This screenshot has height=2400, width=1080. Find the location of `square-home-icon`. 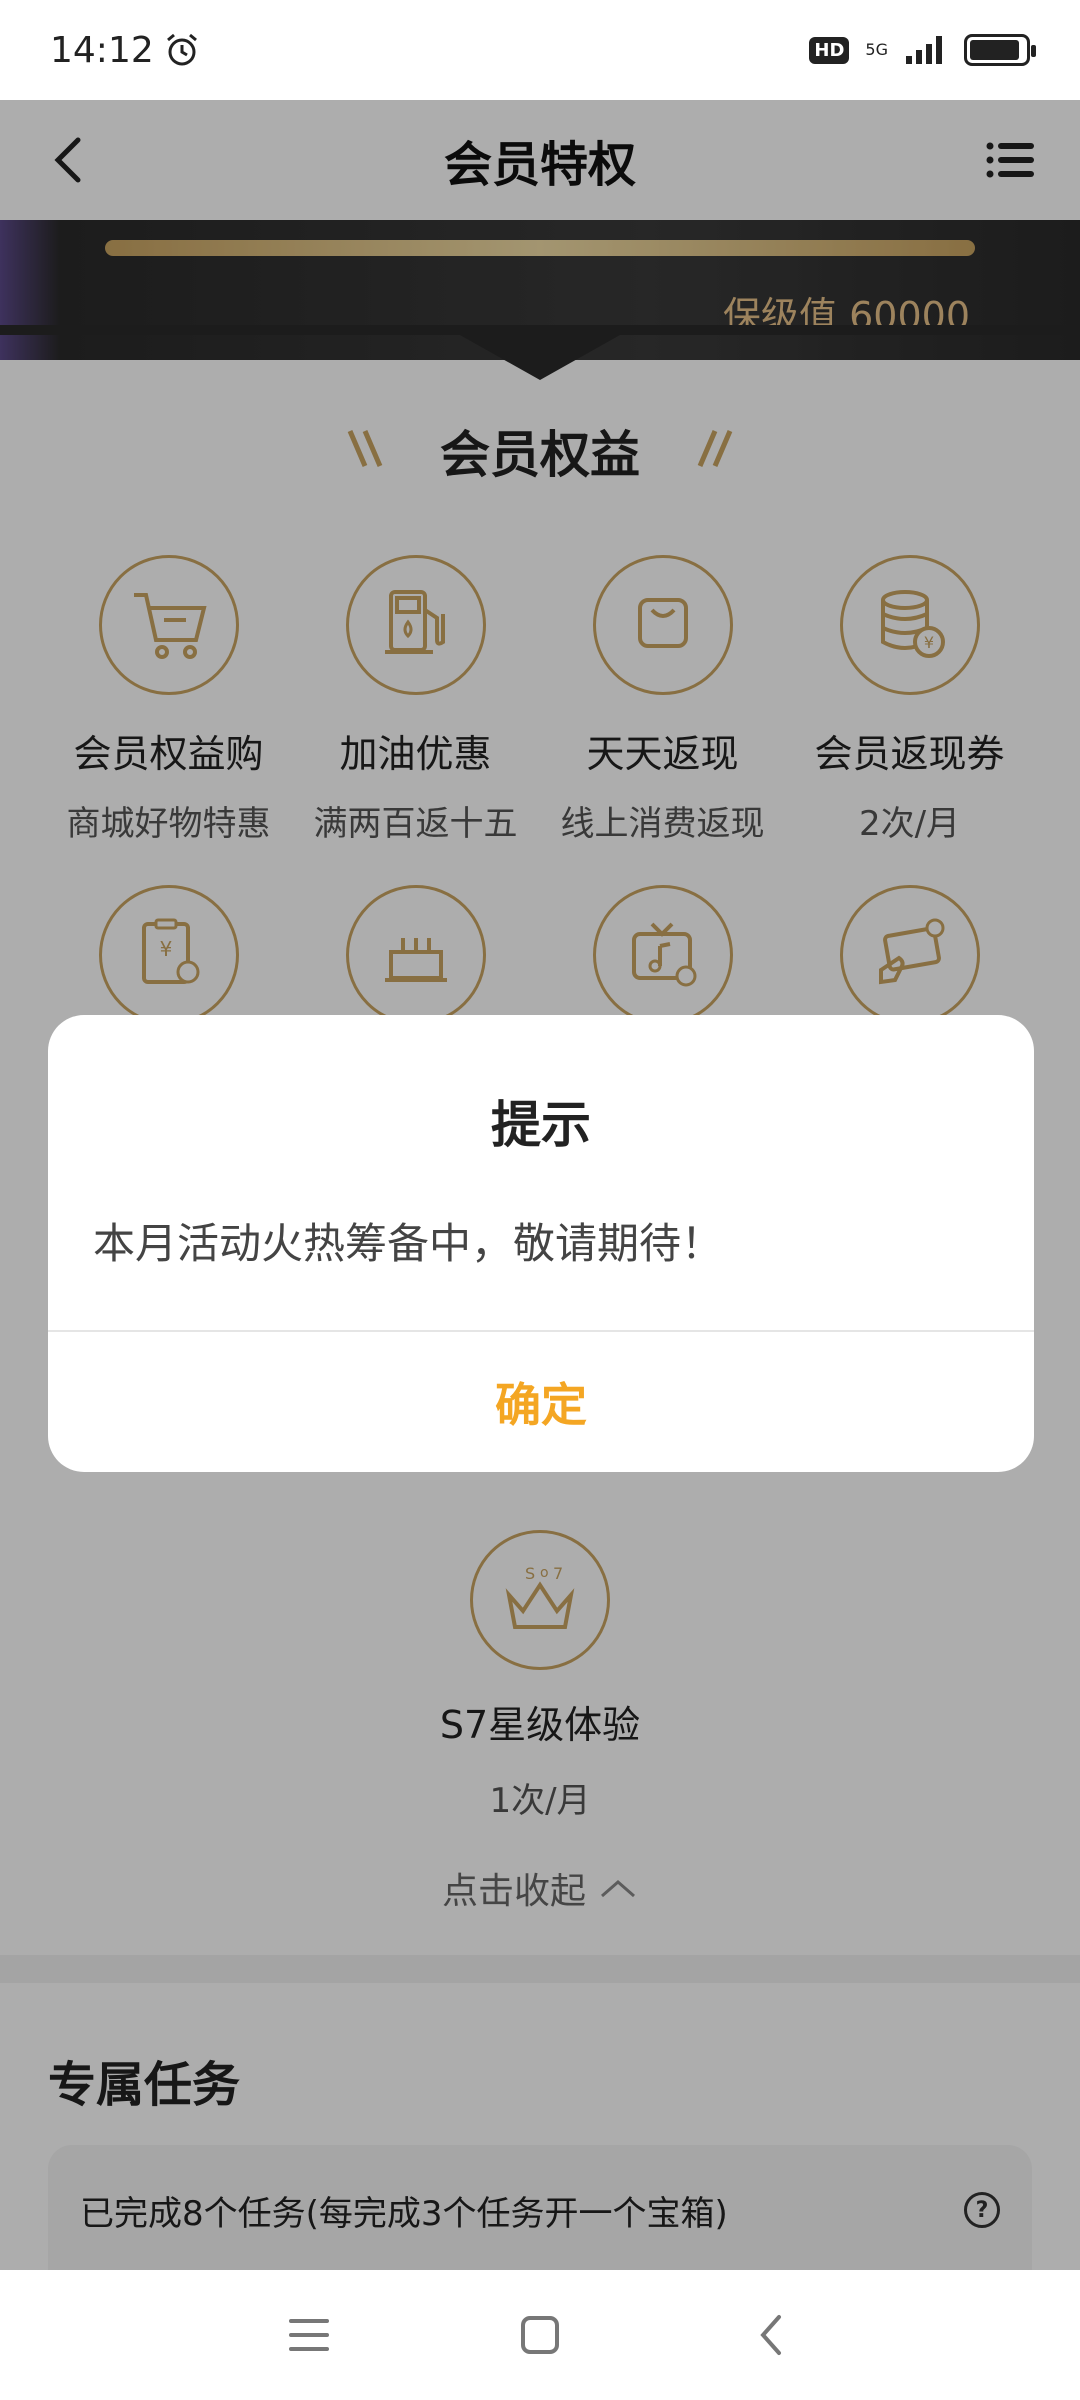

square-home-icon is located at coordinates (540, 2335).